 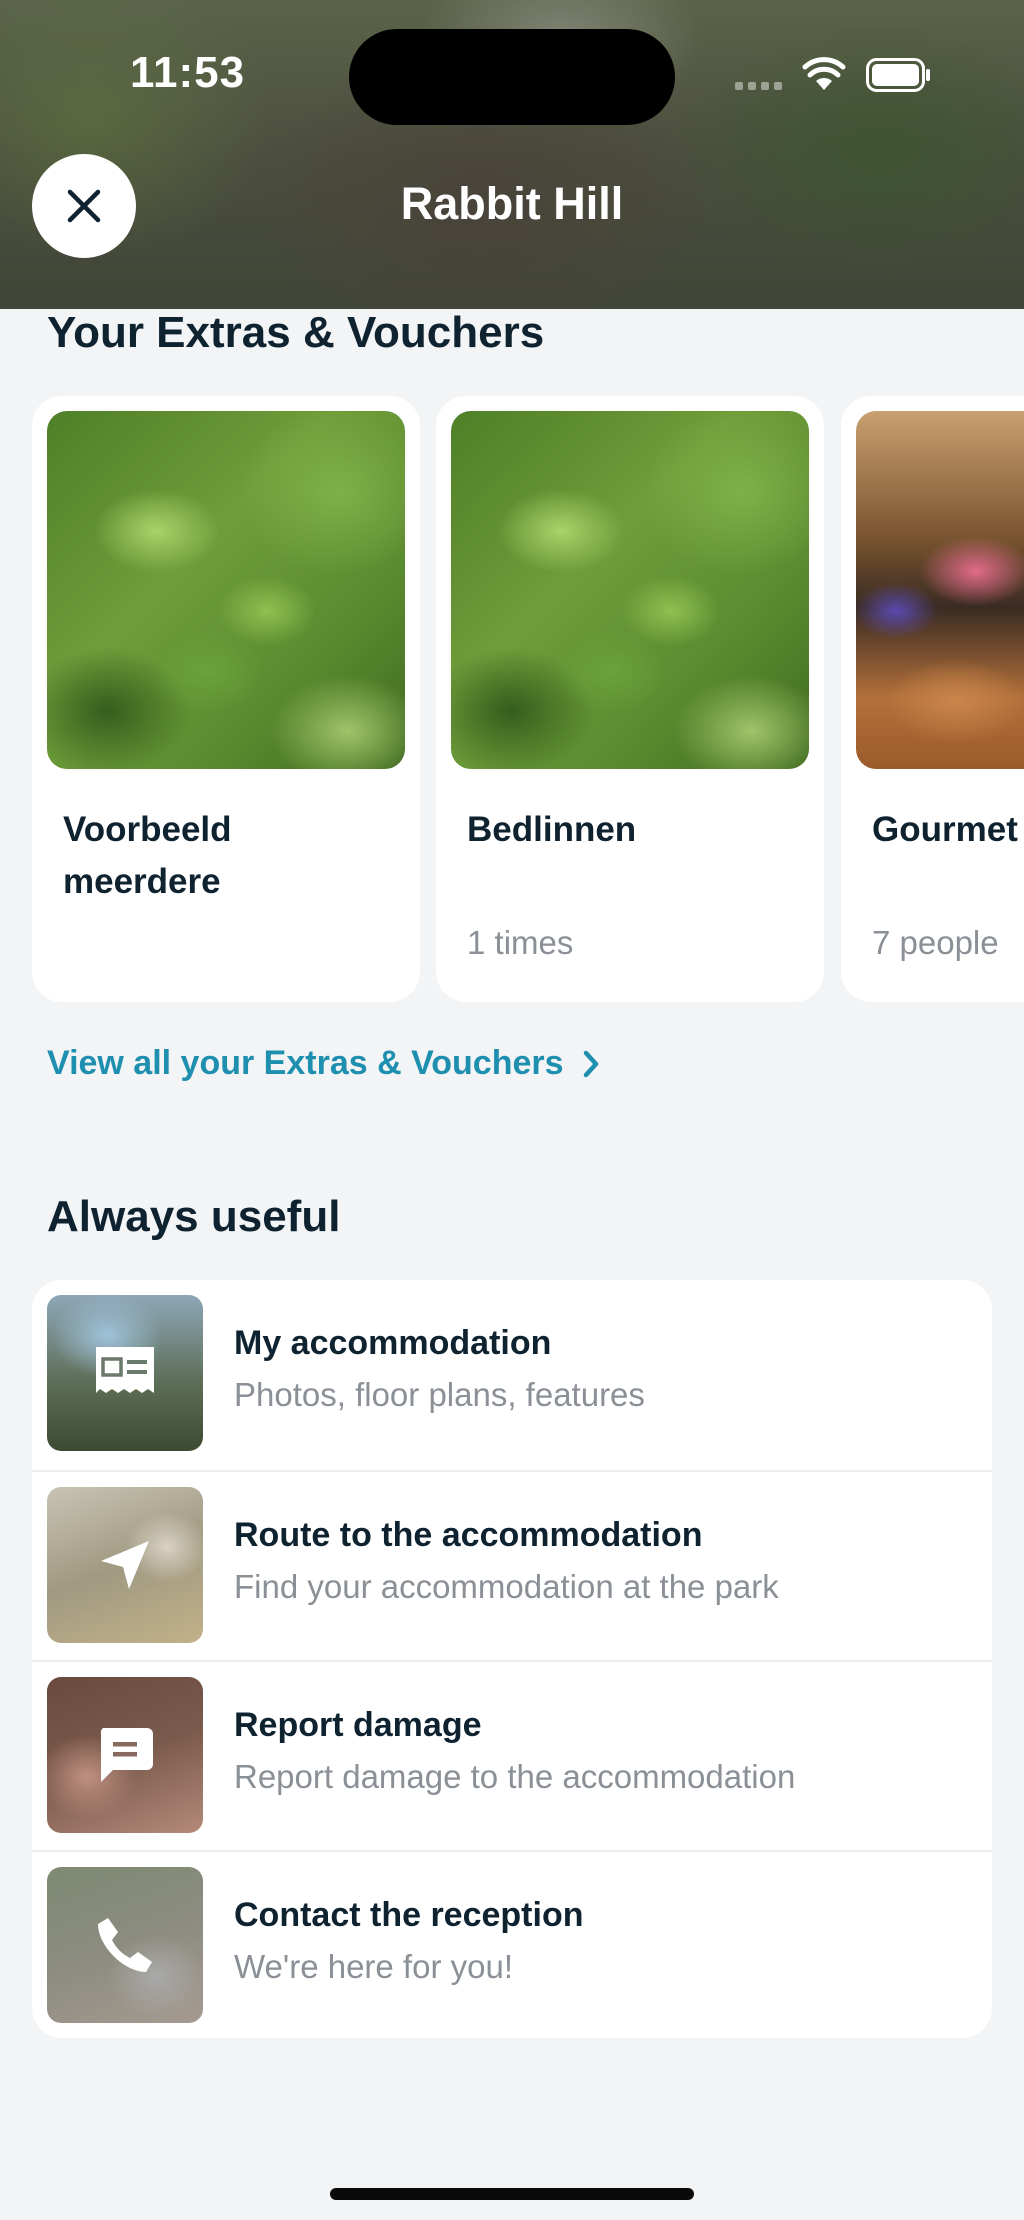 What do you see at coordinates (758, 86) in the screenshot?
I see `cellular-signal-icon` at bounding box center [758, 86].